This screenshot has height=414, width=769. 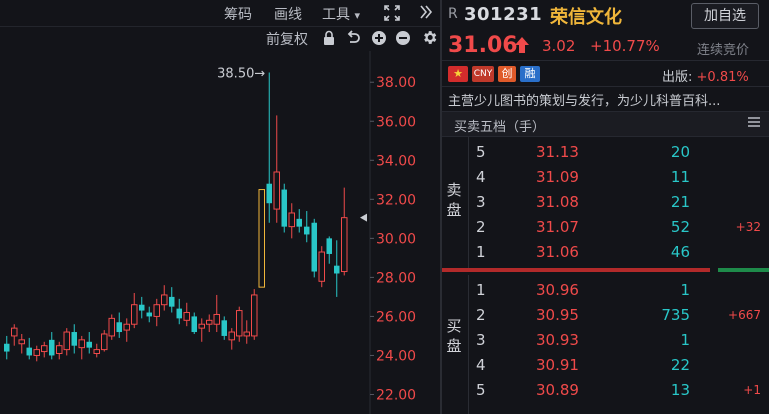 What do you see at coordinates (625, 46) in the screenshot?
I see `price-change-percent: +10.77%` at bounding box center [625, 46].